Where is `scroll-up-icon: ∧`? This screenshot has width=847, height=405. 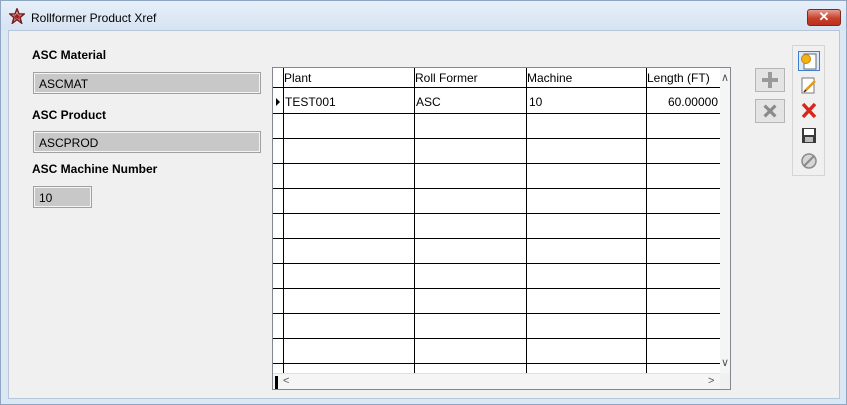 scroll-up-icon: ∧ is located at coordinates (725, 78).